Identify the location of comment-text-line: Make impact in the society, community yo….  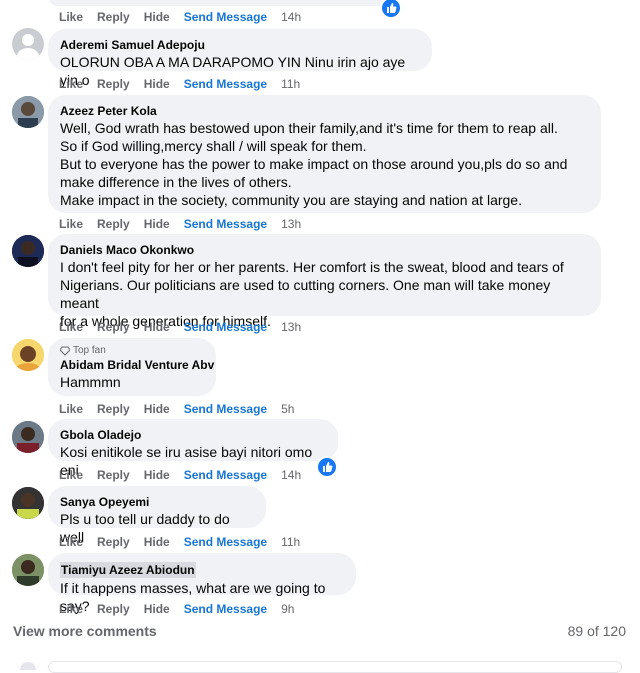
(291, 200).